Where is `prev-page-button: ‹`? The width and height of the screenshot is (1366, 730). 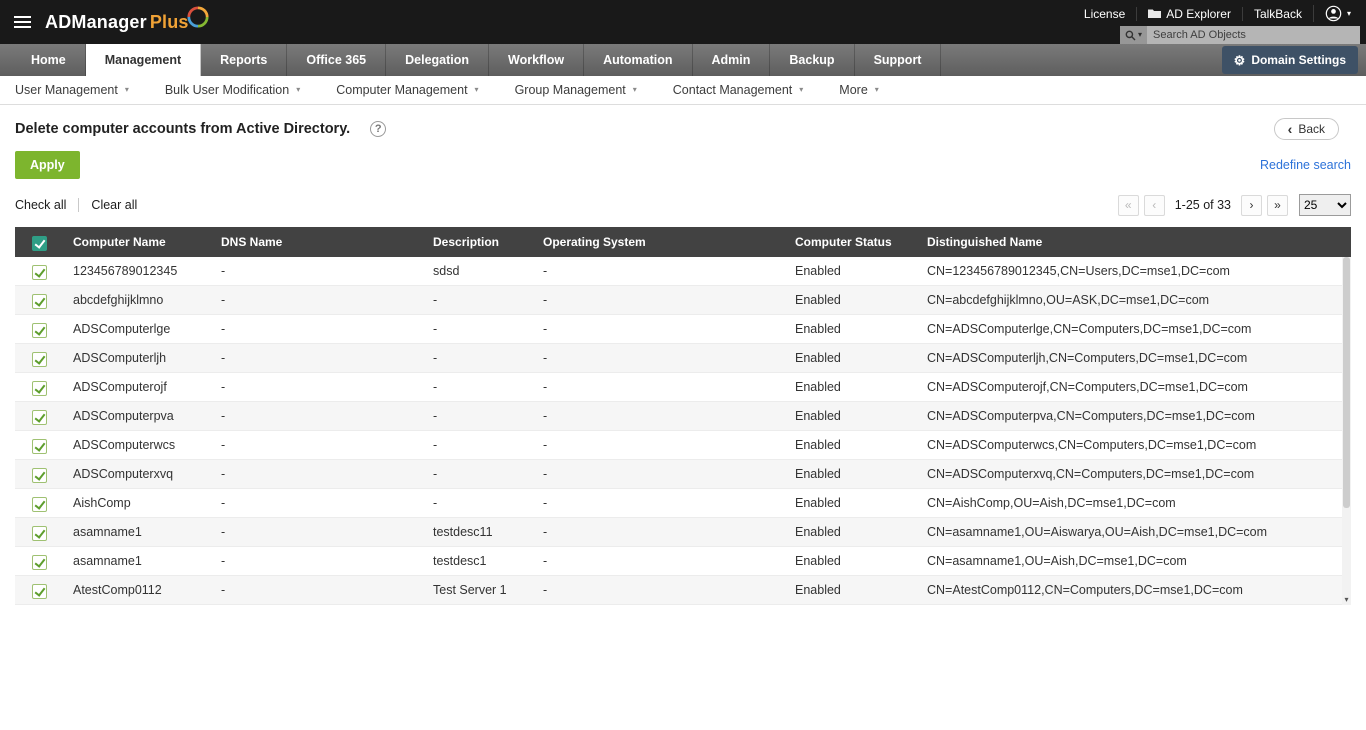 prev-page-button: ‹ is located at coordinates (1154, 205).